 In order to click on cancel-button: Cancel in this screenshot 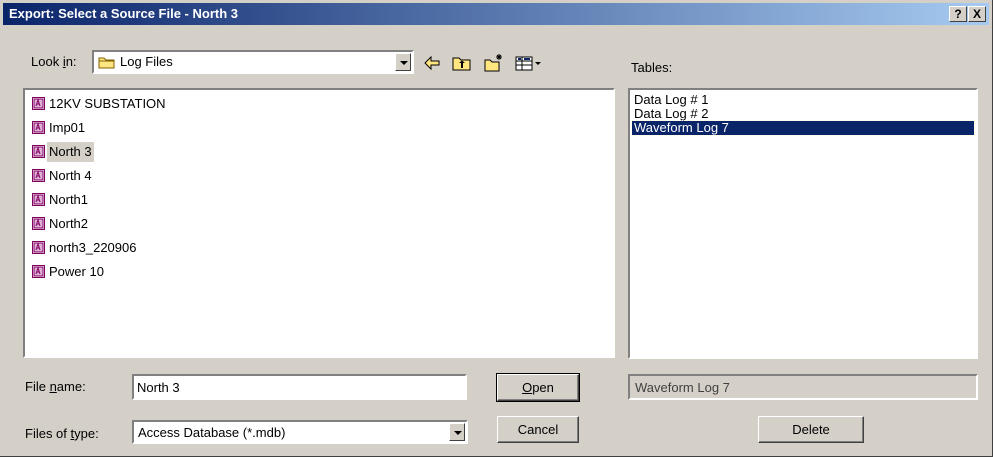, I will do `click(538, 429)`.